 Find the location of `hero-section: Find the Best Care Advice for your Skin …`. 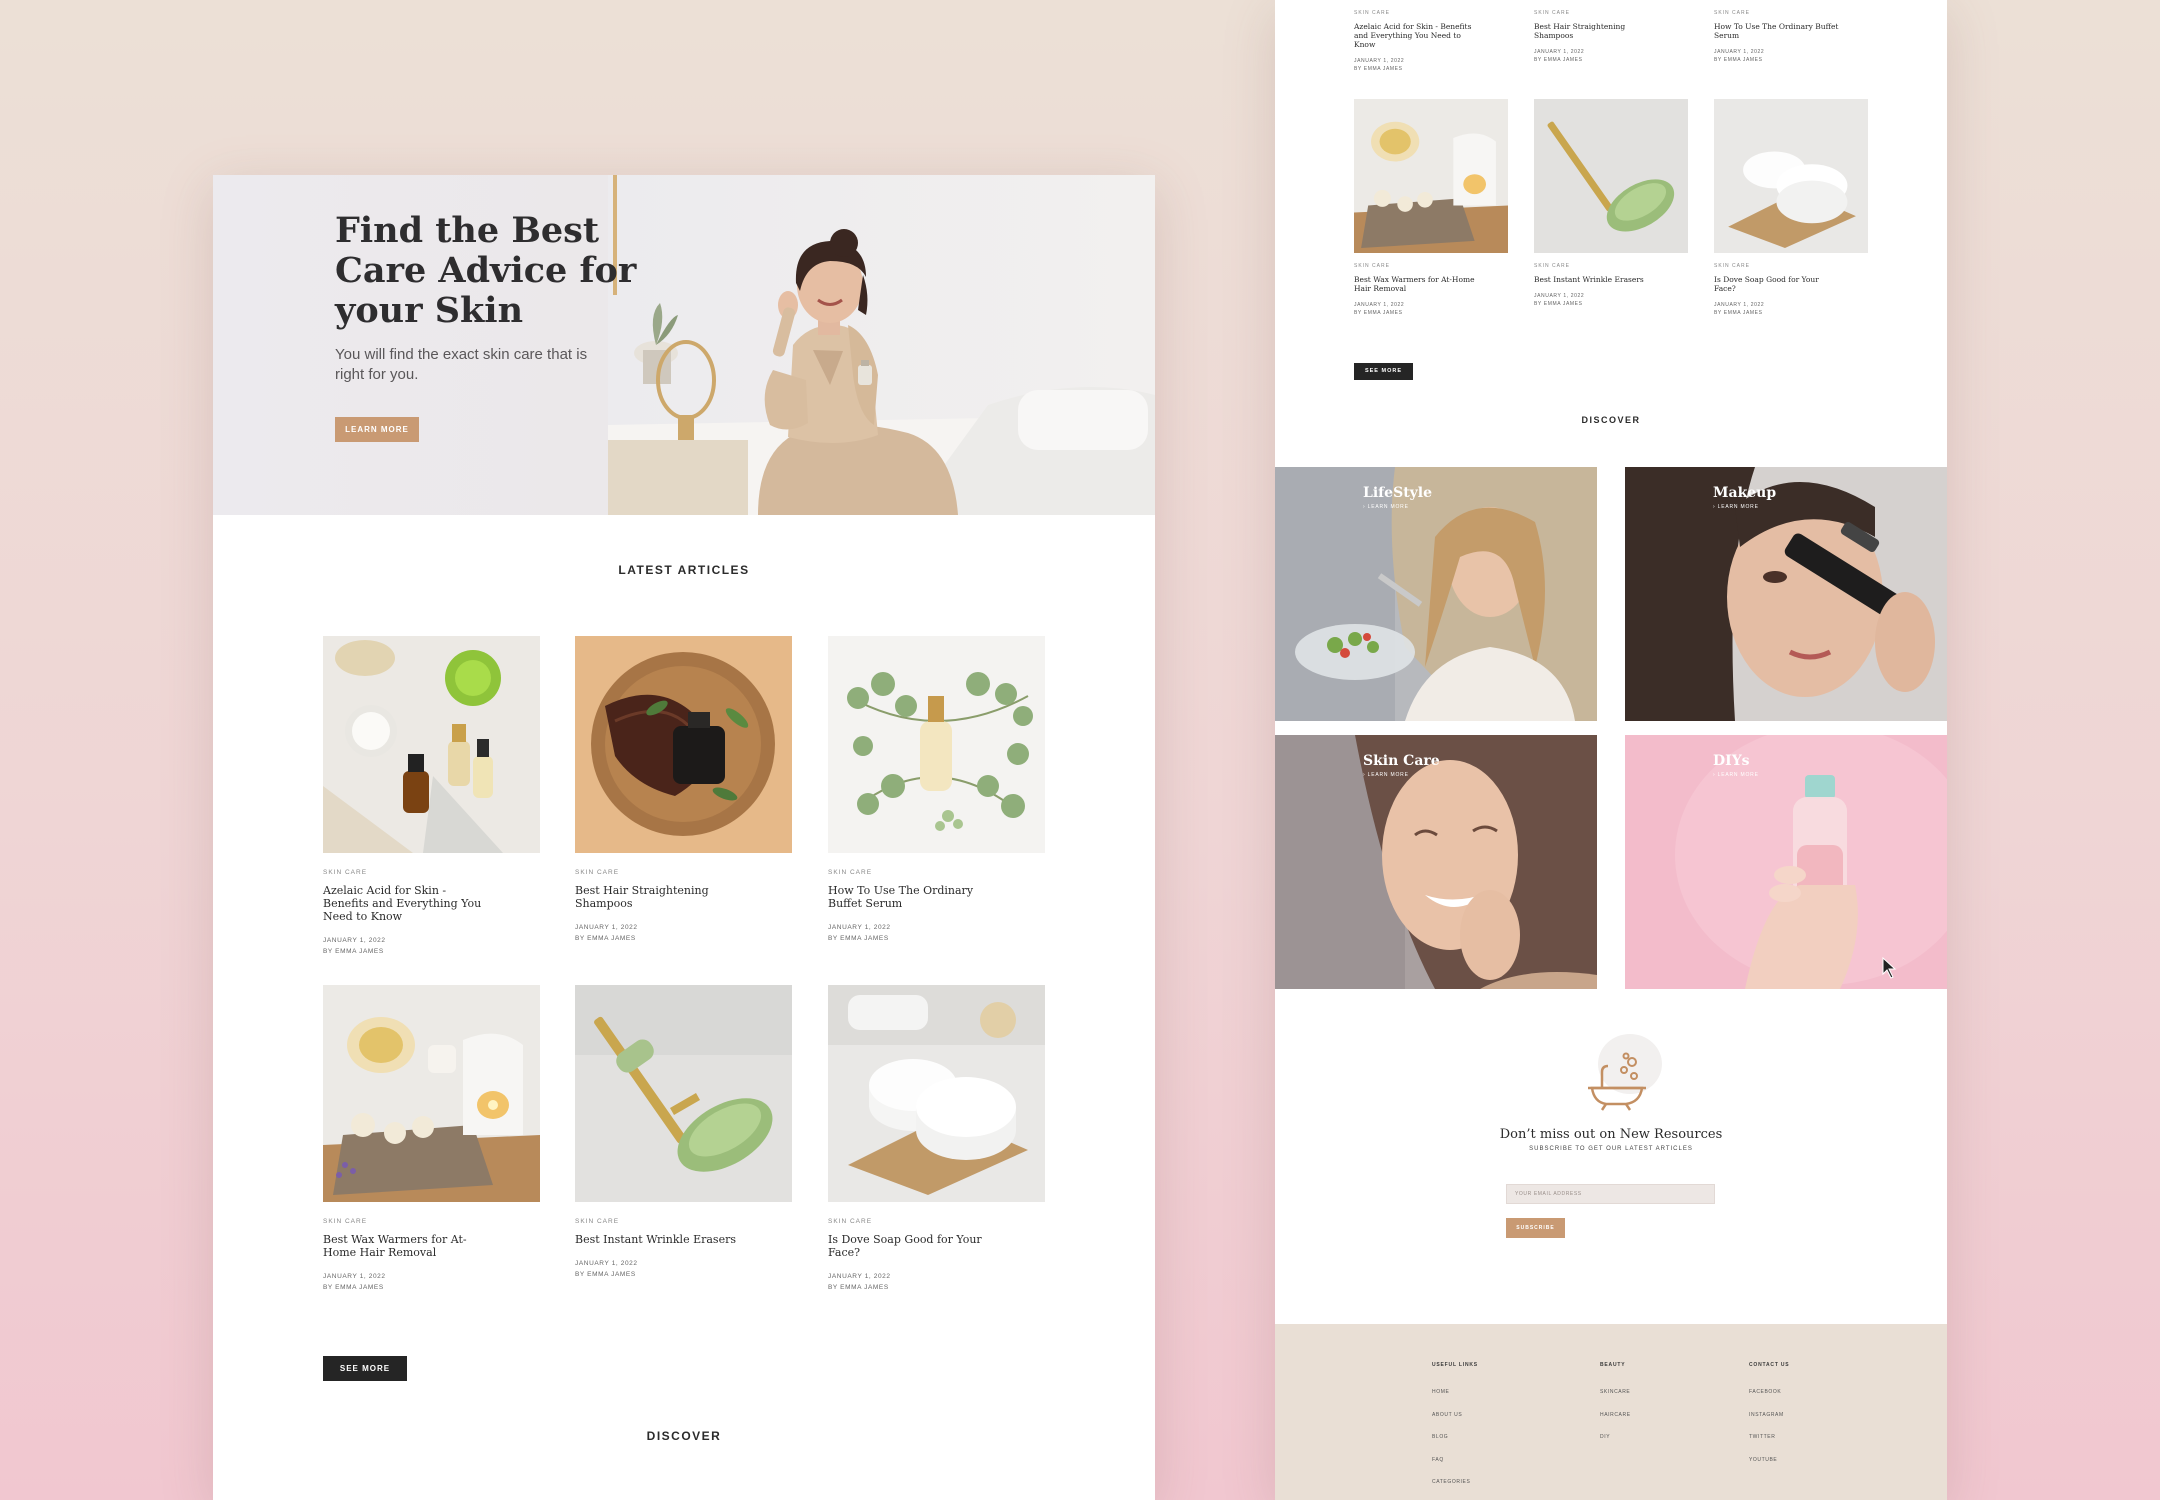

hero-section: Find the Best Care Advice for your Skin … is located at coordinates (684, 345).